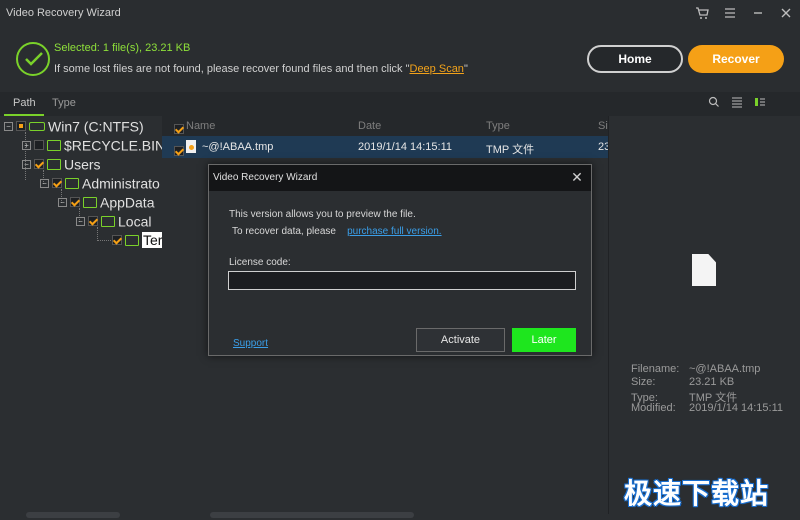 The height and width of the screenshot is (520, 800). I want to click on minimize-icon, so click(758, 14).